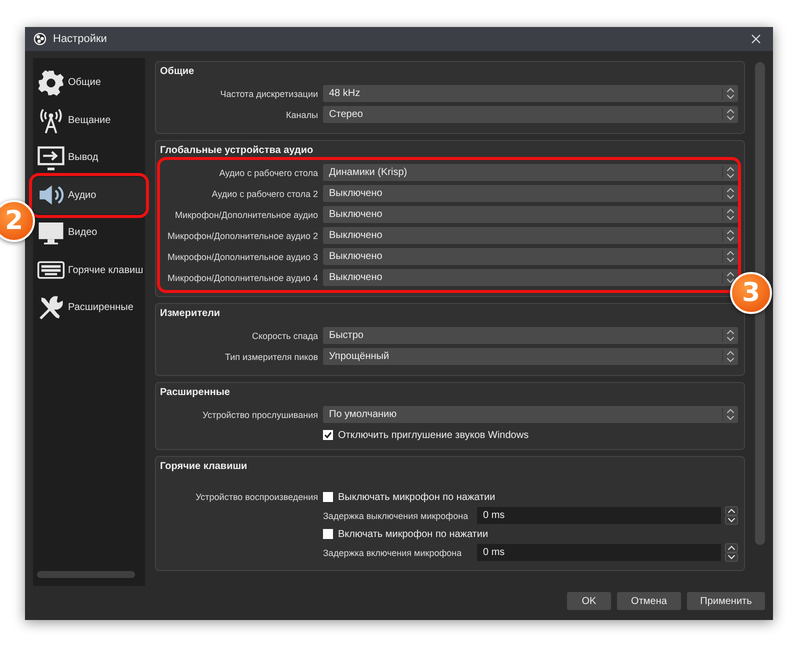 The width and height of the screenshot is (800, 646). I want to click on field-label: Аудио с рабочего стола, so click(268, 173).